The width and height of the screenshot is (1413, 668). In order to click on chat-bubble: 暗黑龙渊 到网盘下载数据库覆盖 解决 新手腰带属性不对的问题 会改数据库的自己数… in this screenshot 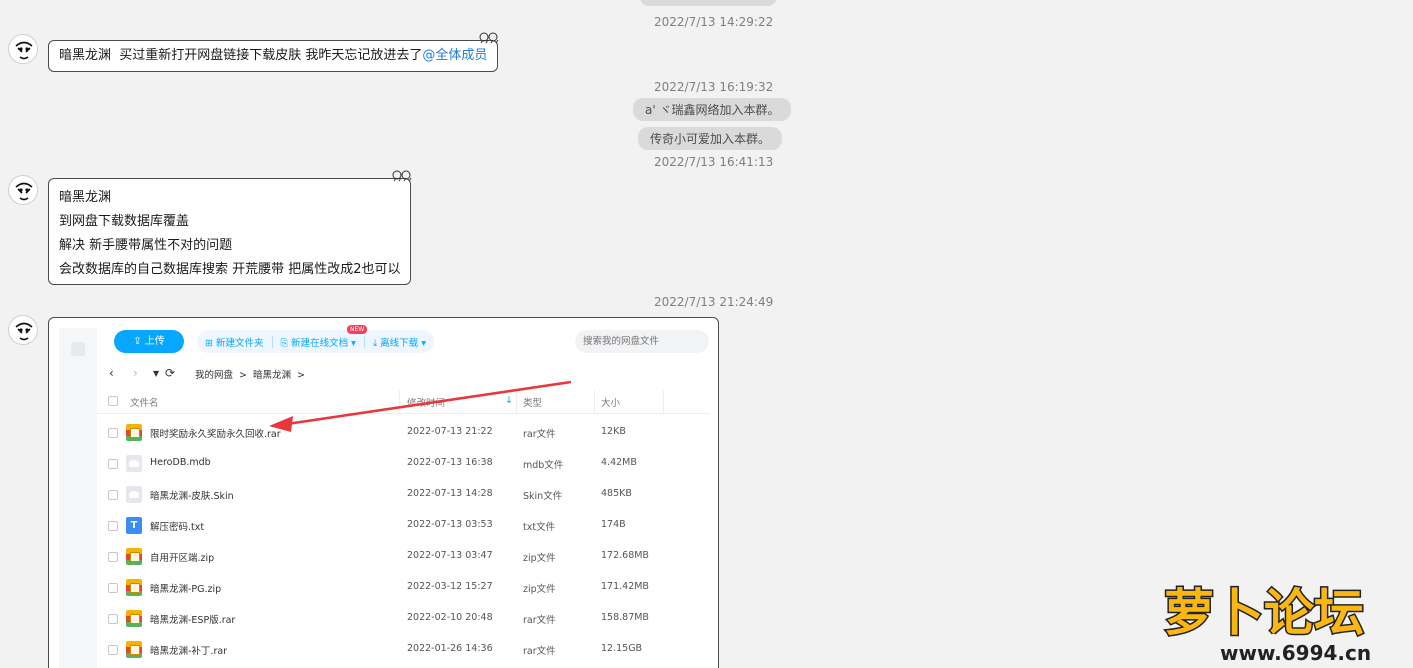, I will do `click(230, 227)`.